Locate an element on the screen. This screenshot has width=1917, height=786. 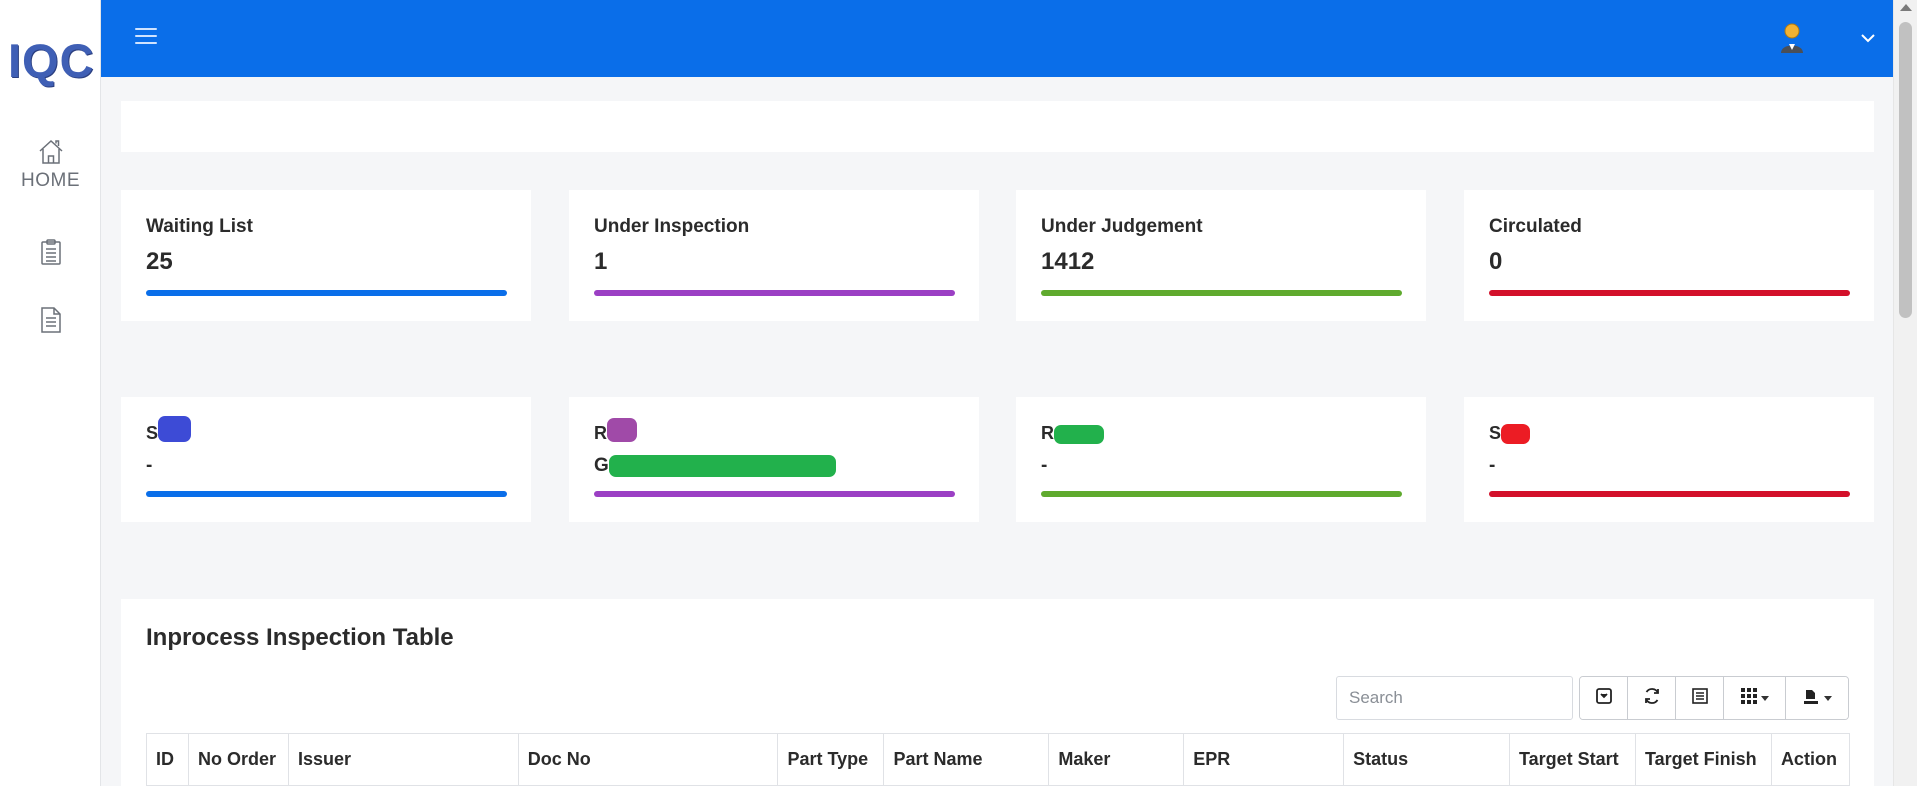
document-icon is located at coordinates (51, 320).